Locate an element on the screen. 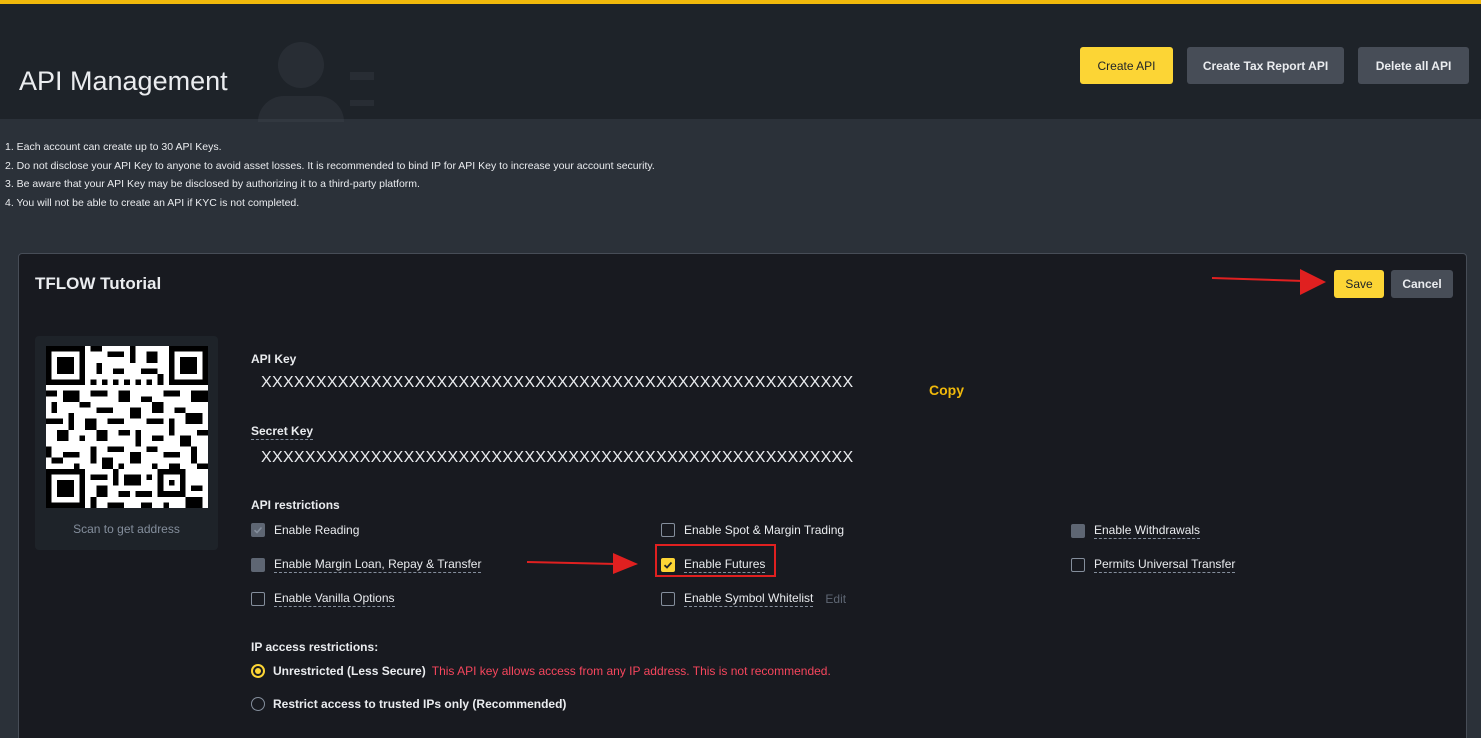  enable-symbol-whitelist-label: Enable Symbol Whitelist is located at coordinates (749, 599).